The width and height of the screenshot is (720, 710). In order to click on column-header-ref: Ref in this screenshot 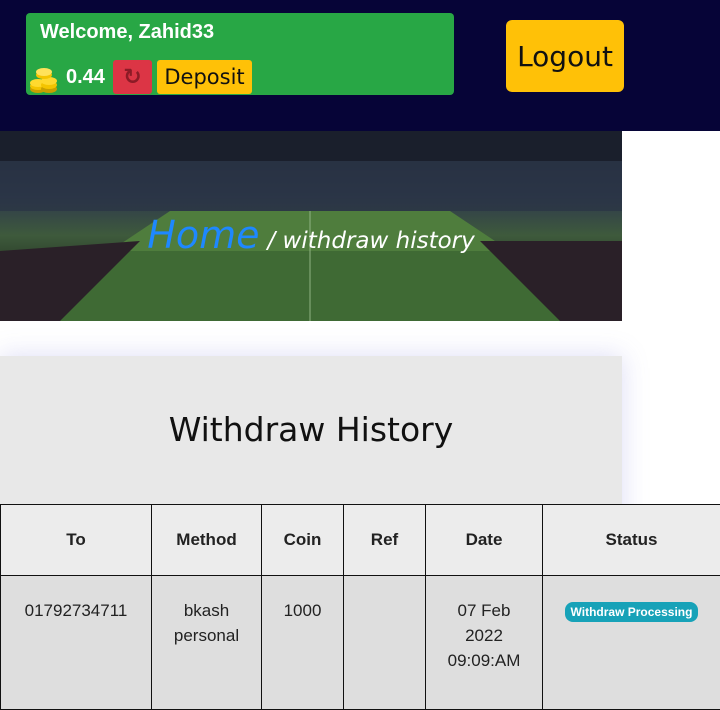, I will do `click(385, 540)`.